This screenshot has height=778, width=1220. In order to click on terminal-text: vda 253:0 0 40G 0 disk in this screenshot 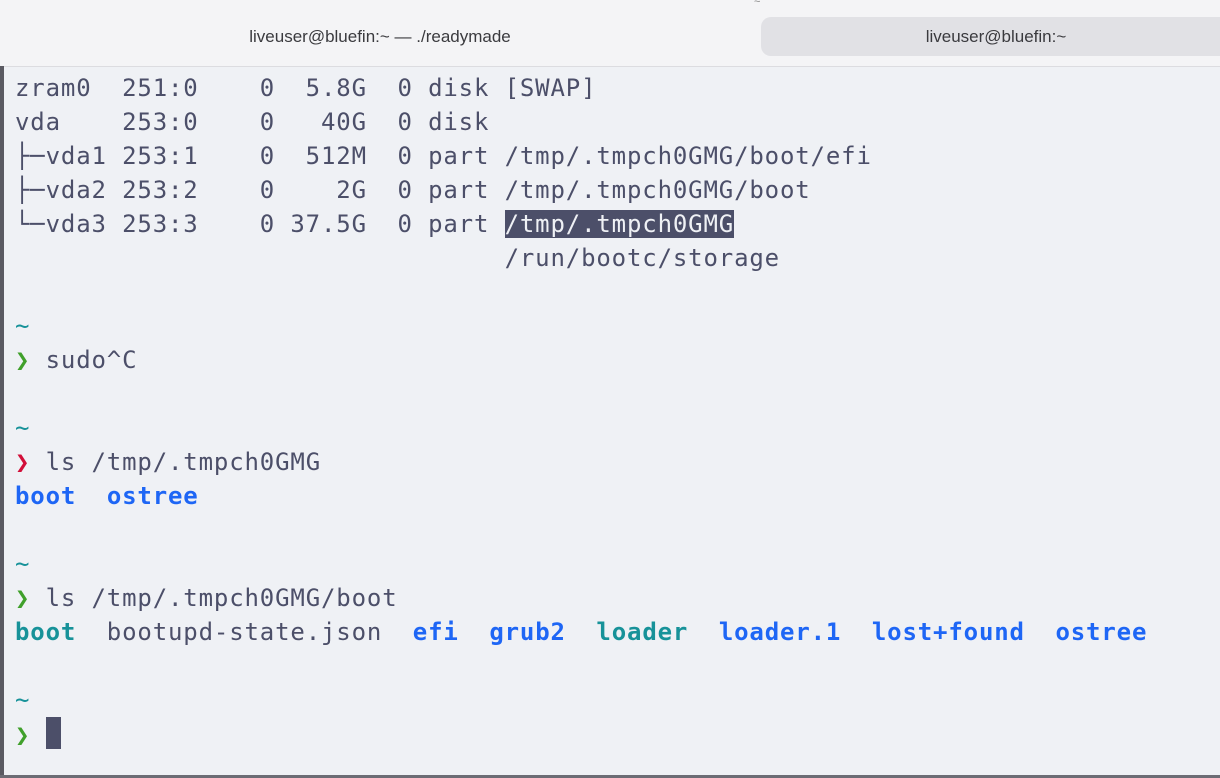, I will do `click(252, 122)`.